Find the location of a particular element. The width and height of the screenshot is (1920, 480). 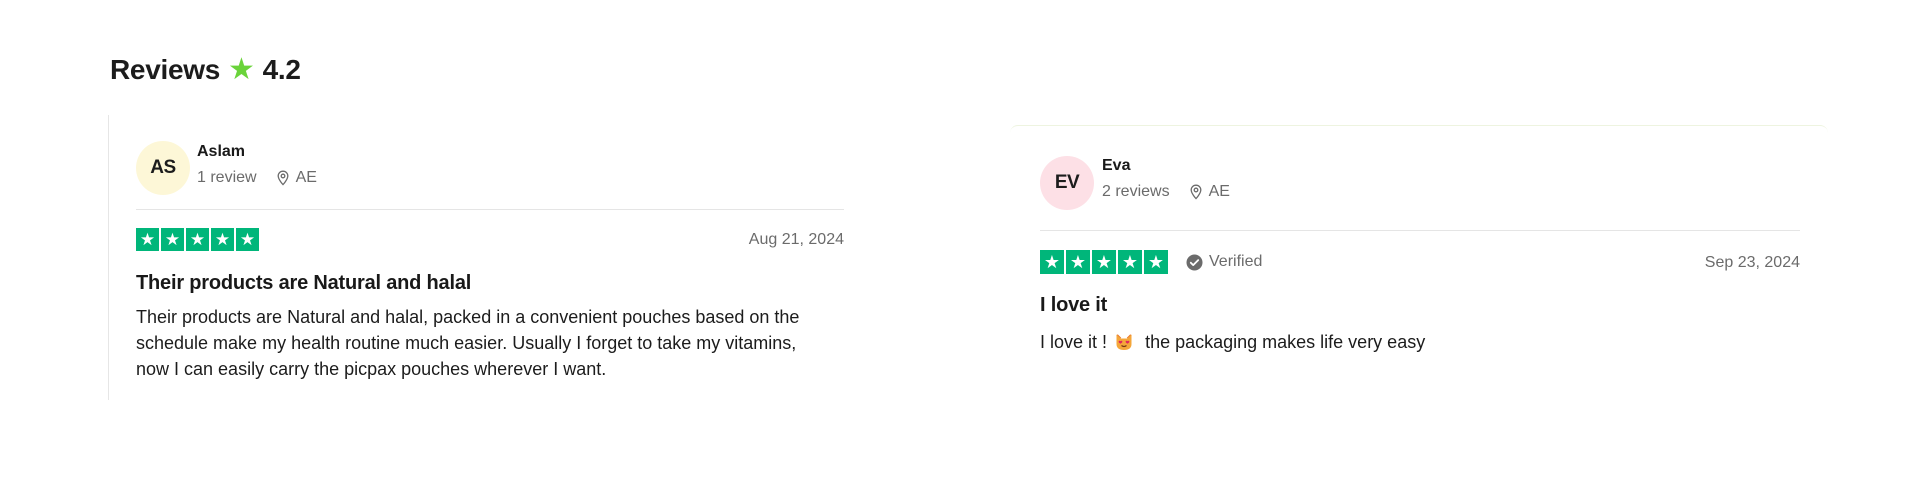

rating-row: ★ ★ ★ ★ ★ is located at coordinates (197, 239).